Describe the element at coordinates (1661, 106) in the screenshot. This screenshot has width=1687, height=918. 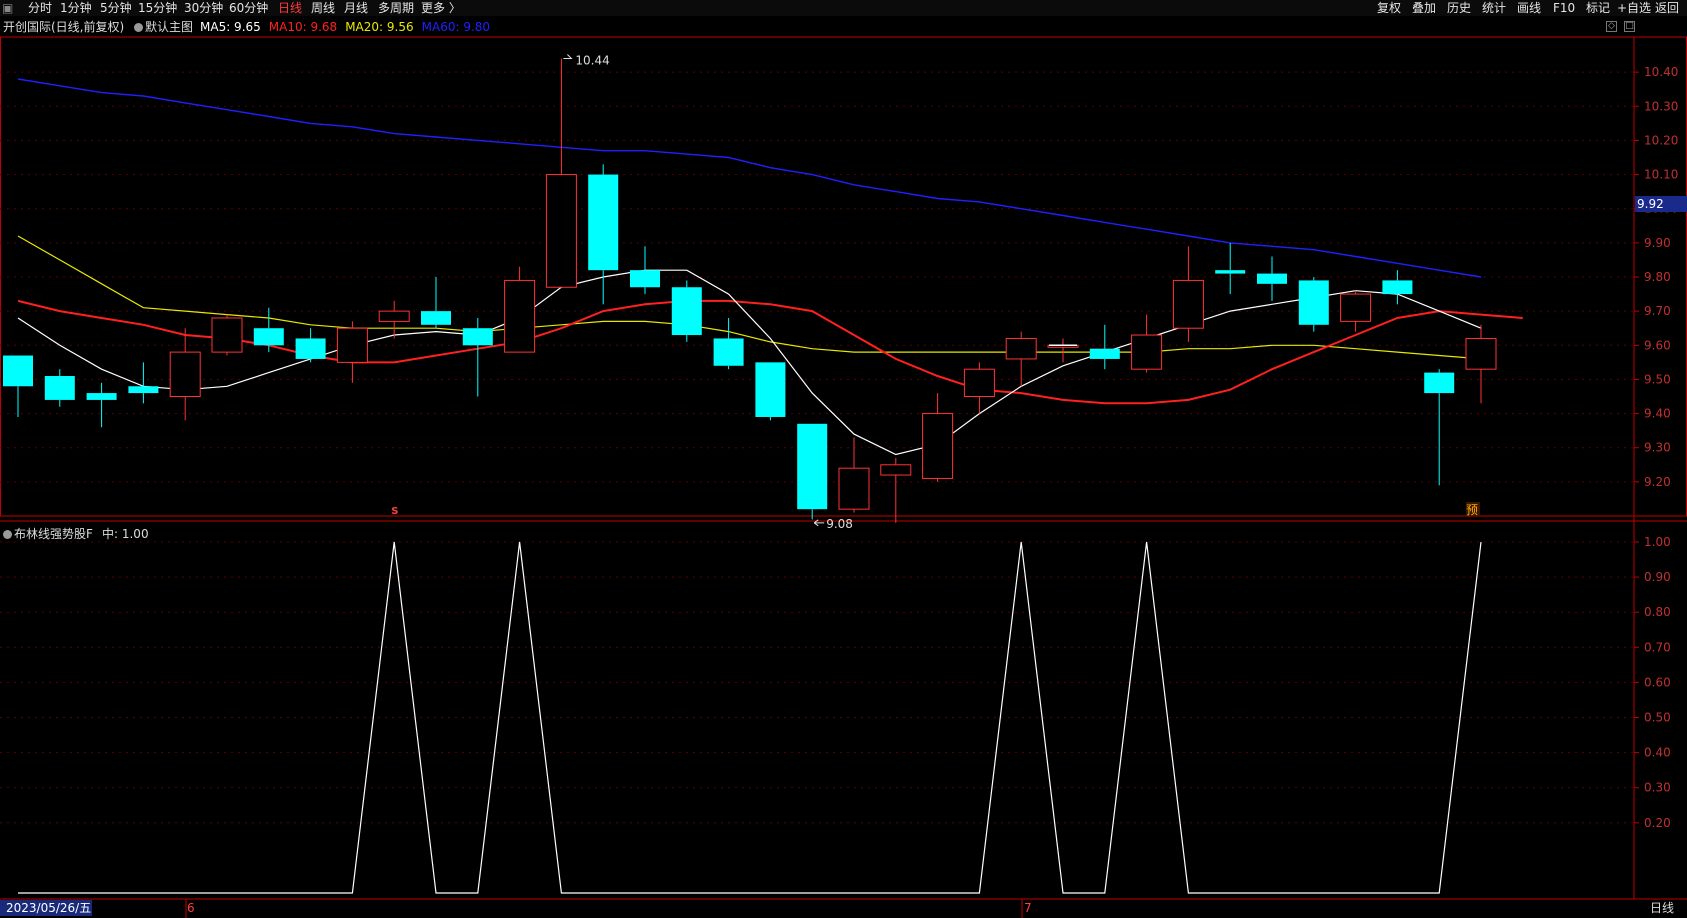
I see `price-tick-label: 10.30` at that location.